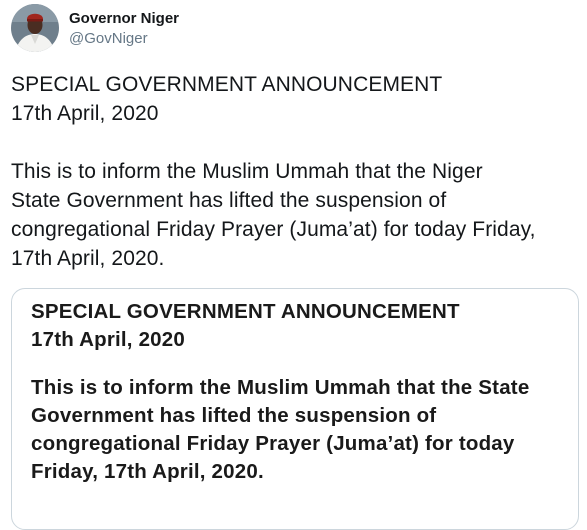 This screenshot has width=587, height=530. What do you see at coordinates (227, 84) in the screenshot?
I see `tweet-title: SPECIAL GOVERNMENT ANNOUNCEMENT` at bounding box center [227, 84].